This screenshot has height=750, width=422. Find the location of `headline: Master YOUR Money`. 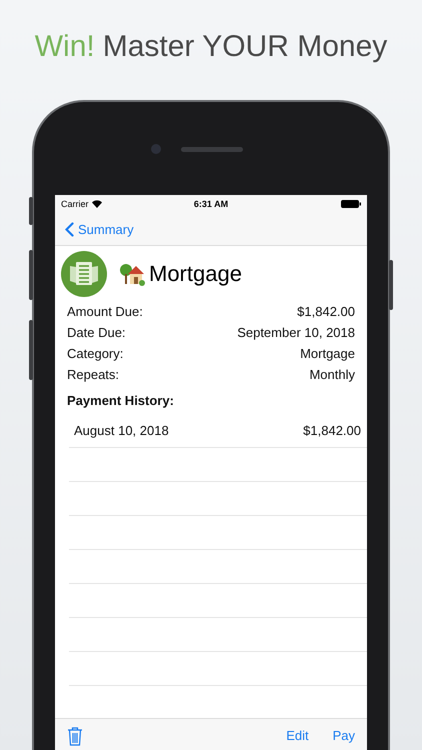

headline: Master YOUR Money is located at coordinates (245, 47).